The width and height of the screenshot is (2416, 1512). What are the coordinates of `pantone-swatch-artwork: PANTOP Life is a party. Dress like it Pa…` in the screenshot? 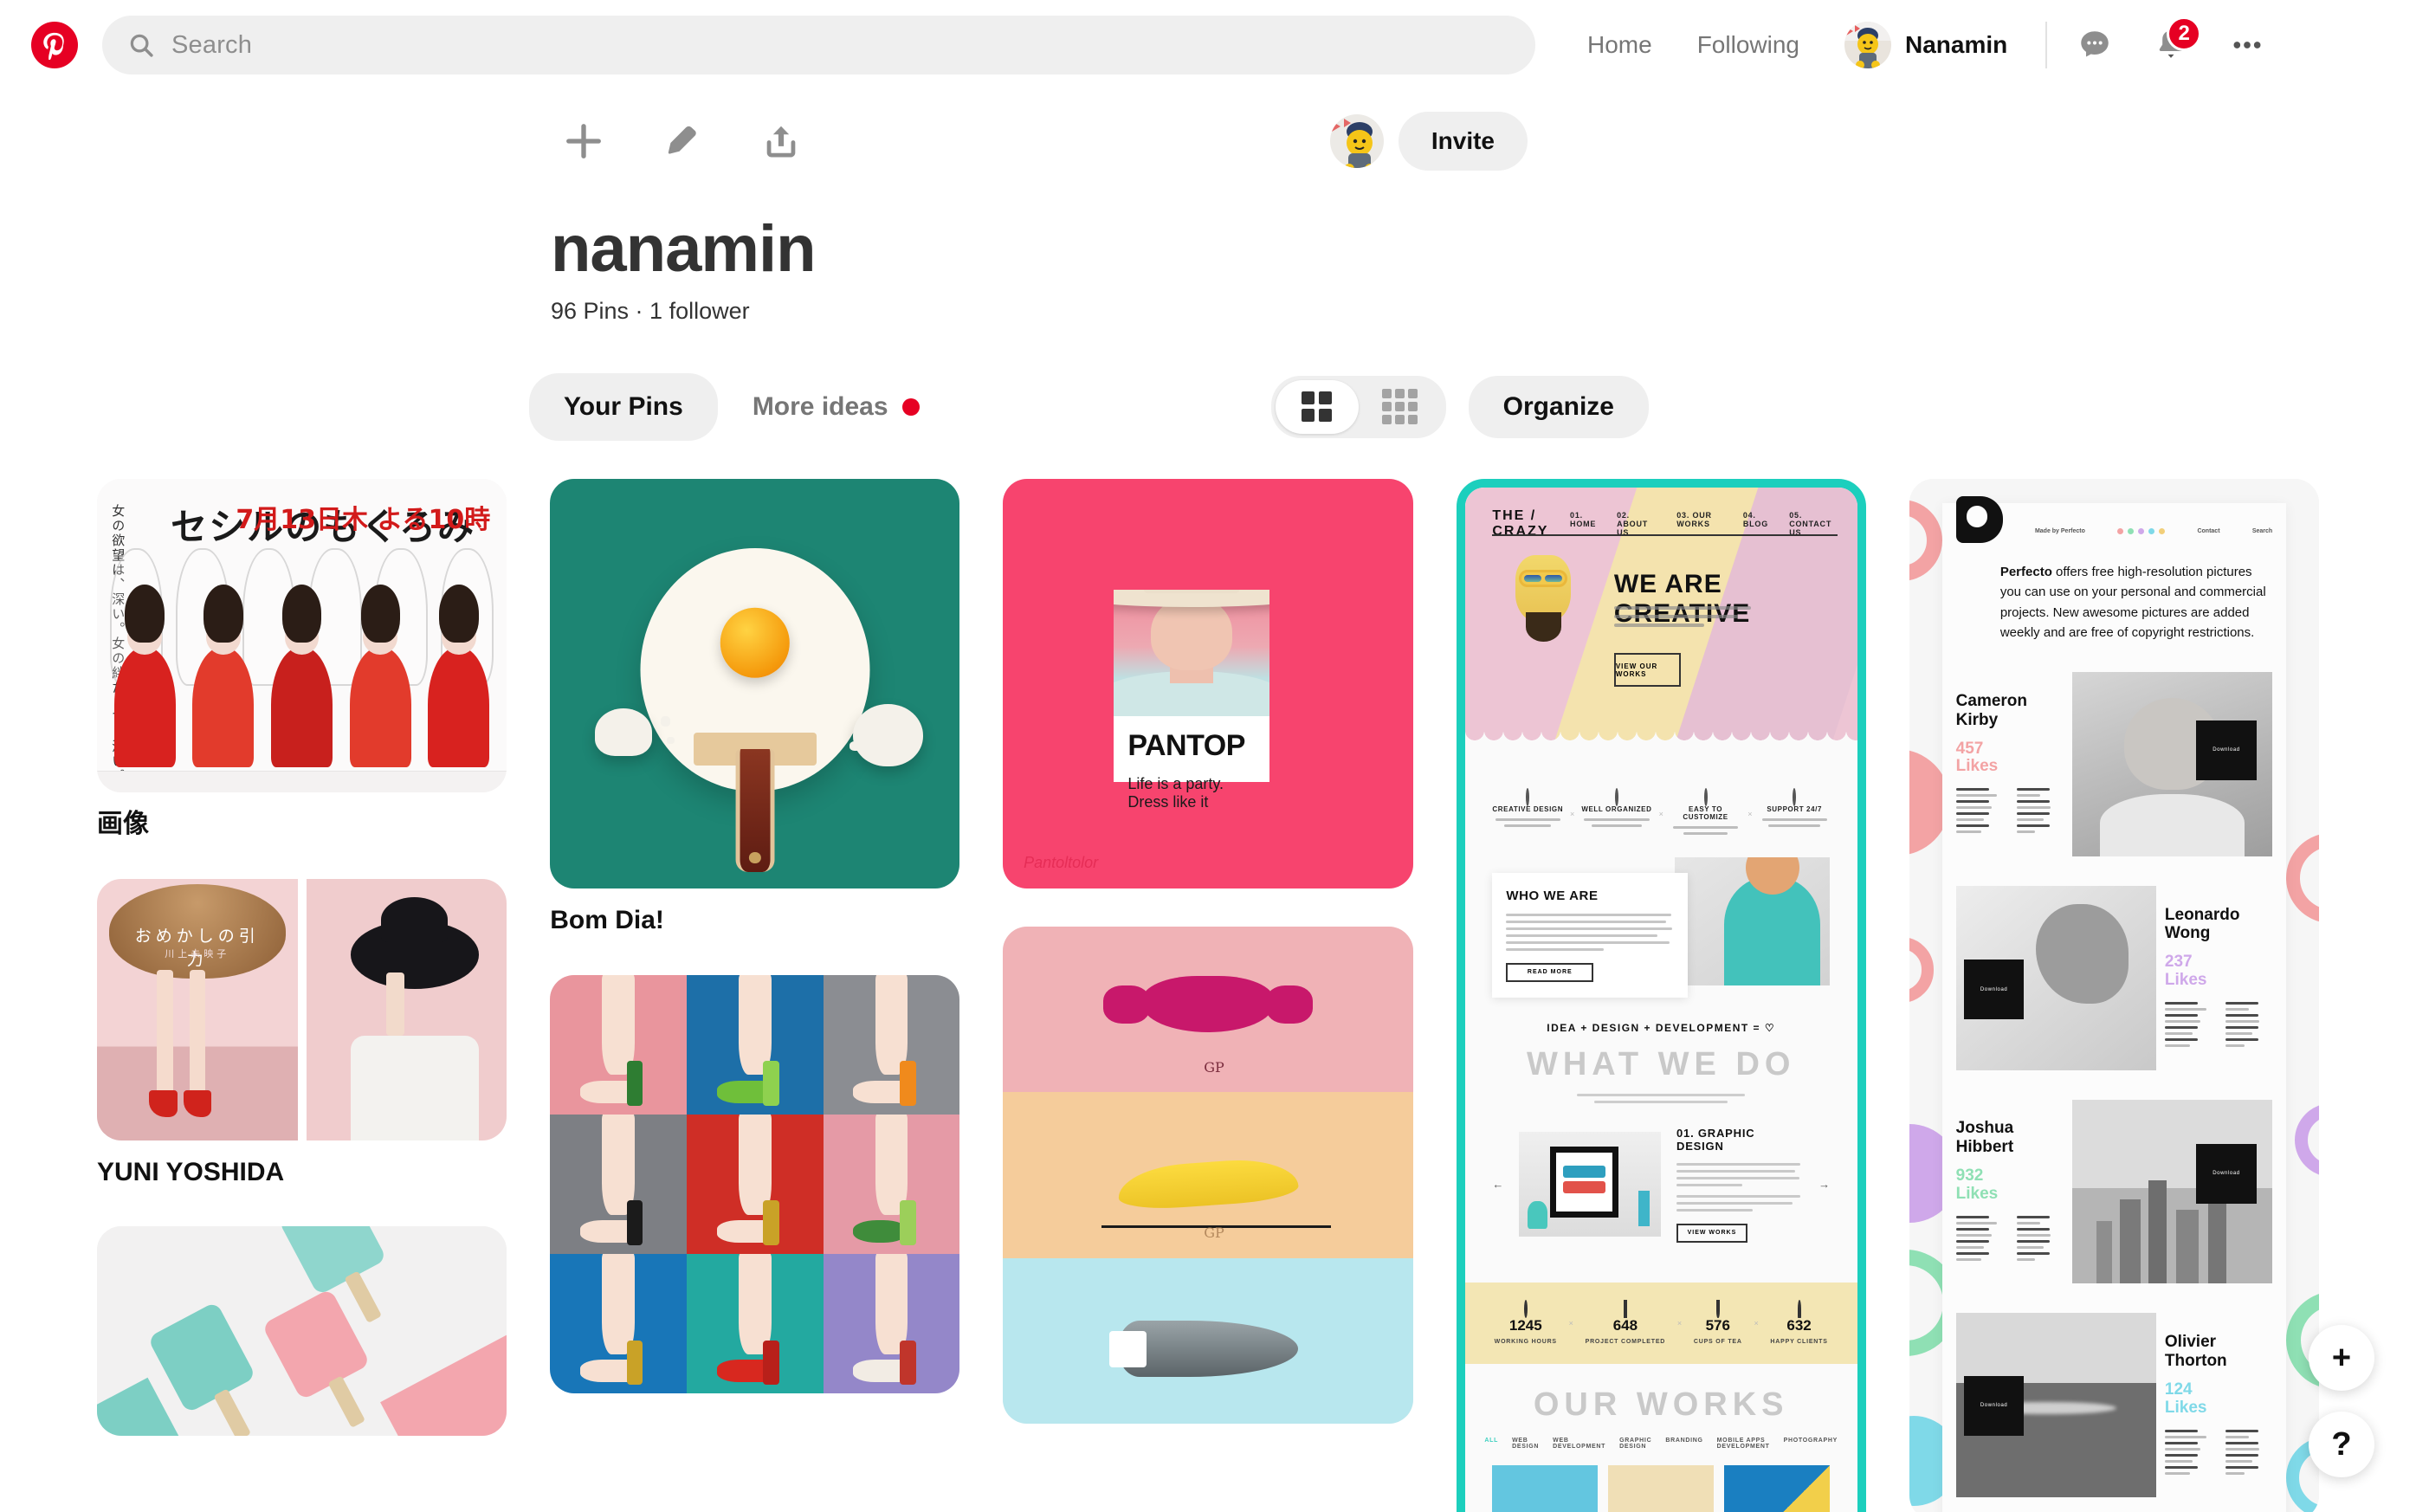 It's located at (1208, 683).